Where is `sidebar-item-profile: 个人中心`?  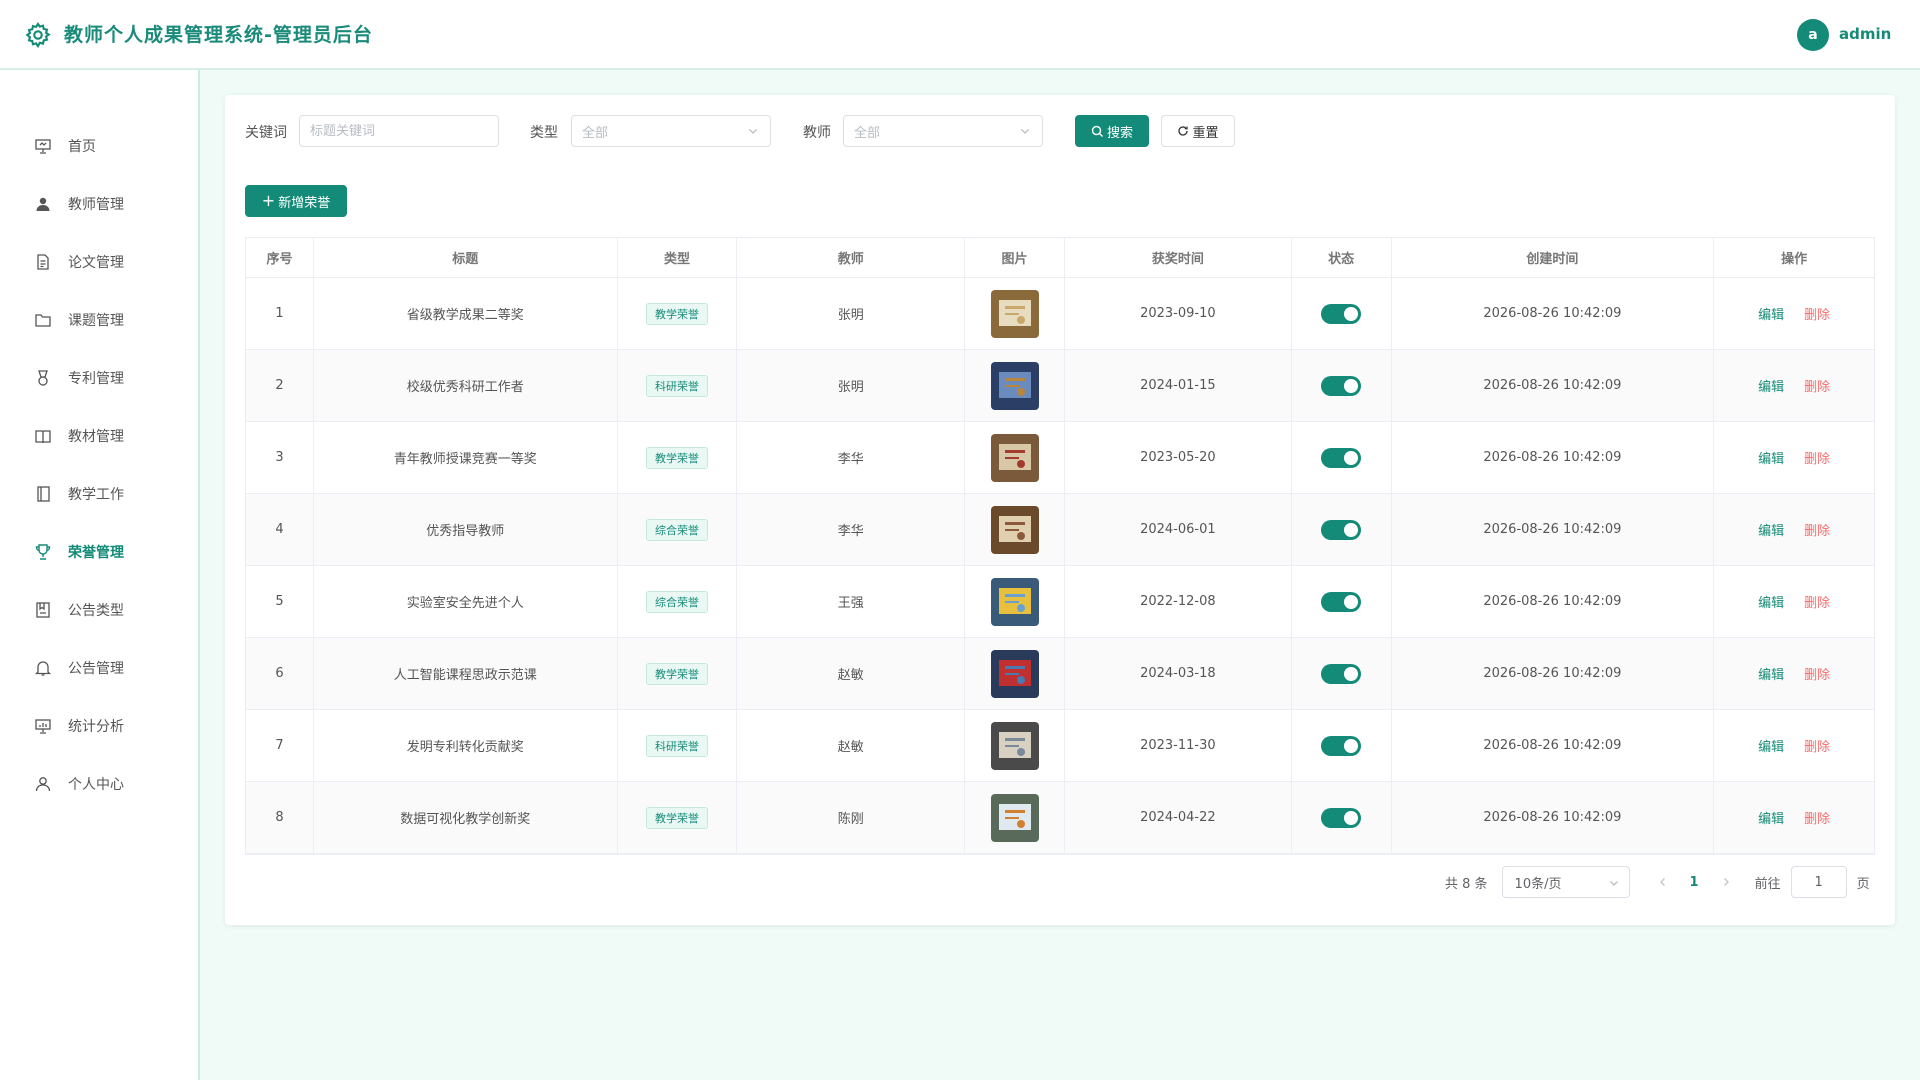 sidebar-item-profile: 个人中心 is located at coordinates (99, 784).